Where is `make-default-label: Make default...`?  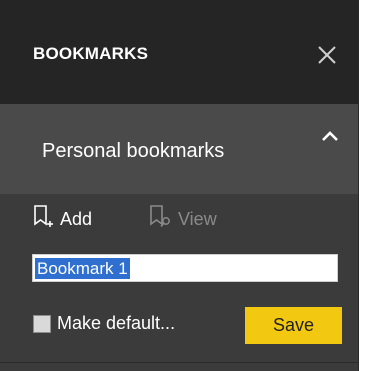
make-default-label: Make default... is located at coordinates (116, 323).